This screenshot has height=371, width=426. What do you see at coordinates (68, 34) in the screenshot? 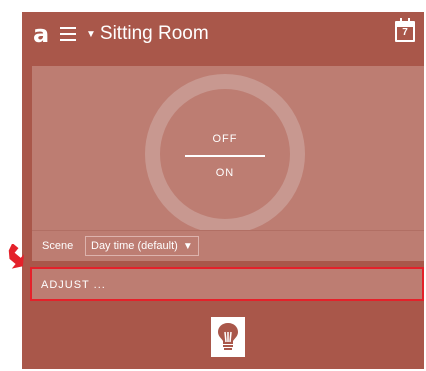
I see `menu-icon` at bounding box center [68, 34].